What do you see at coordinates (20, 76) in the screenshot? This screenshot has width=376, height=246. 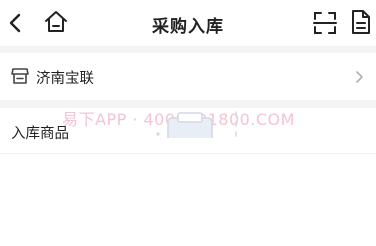 I see `store-icon` at bounding box center [20, 76].